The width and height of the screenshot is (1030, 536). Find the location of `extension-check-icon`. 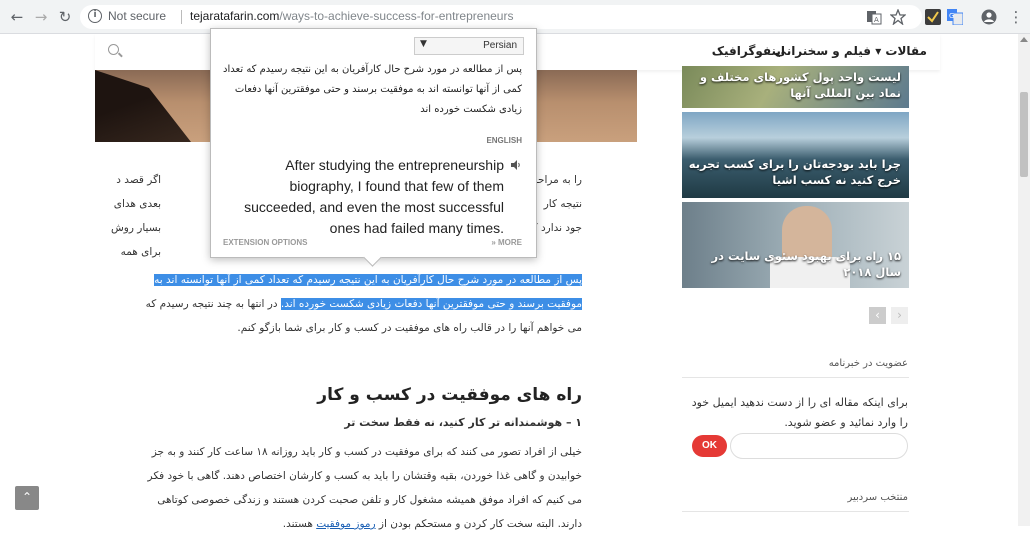

extension-check-icon is located at coordinates (933, 17).